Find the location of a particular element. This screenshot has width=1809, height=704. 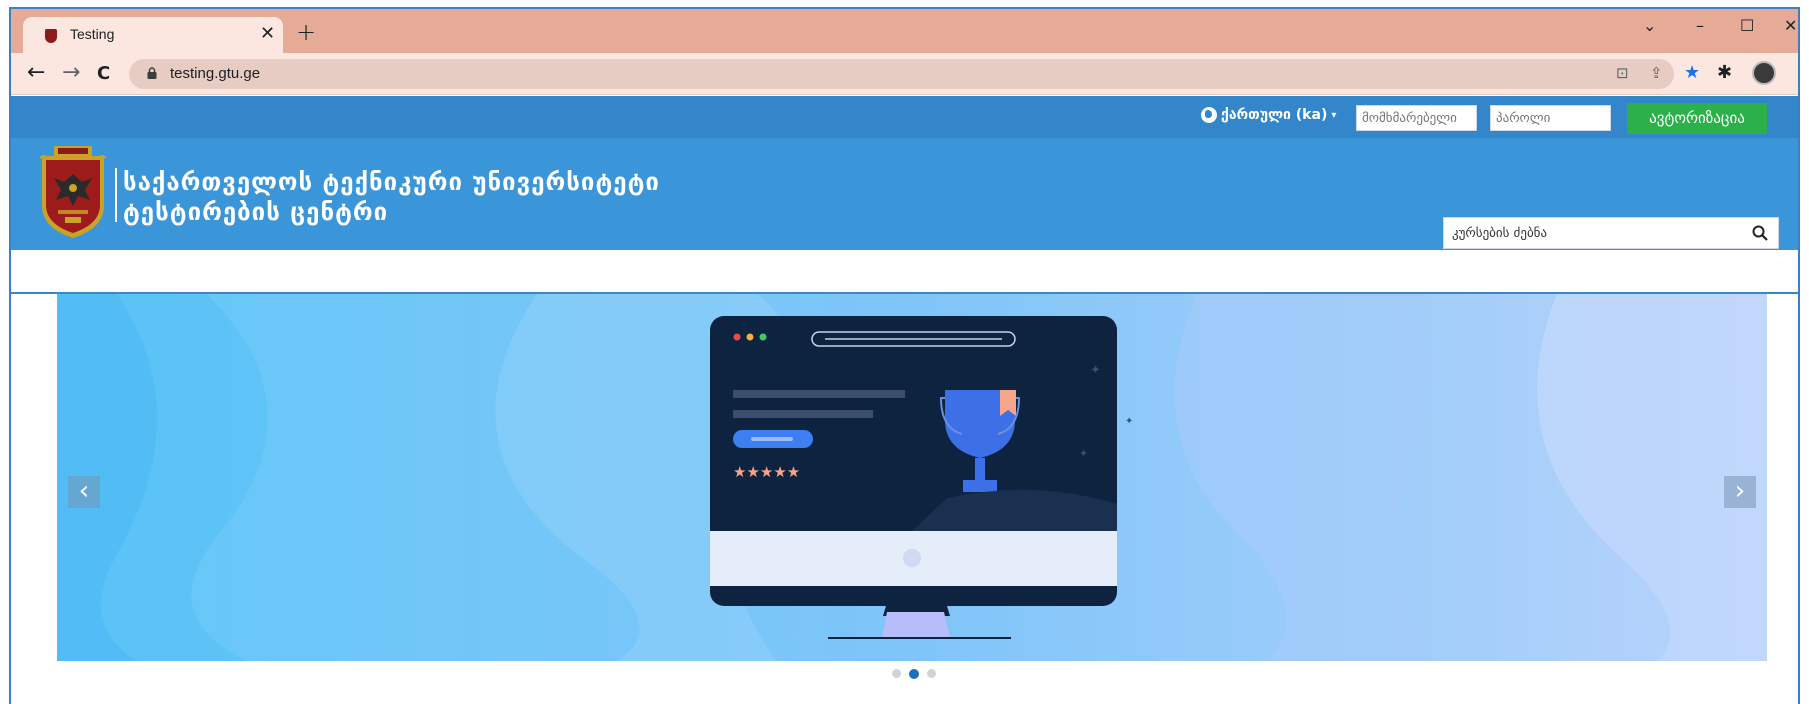

lock-icon is located at coordinates (152, 73).